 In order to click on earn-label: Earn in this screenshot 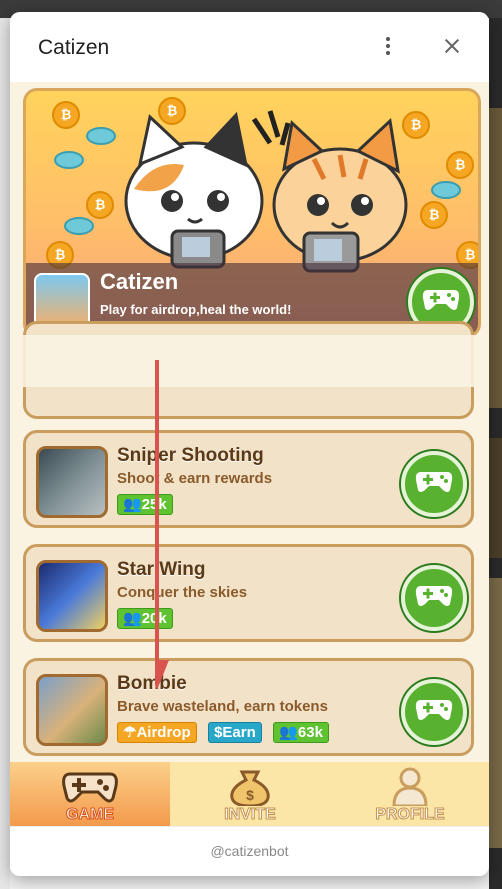, I will do `click(239, 732)`.